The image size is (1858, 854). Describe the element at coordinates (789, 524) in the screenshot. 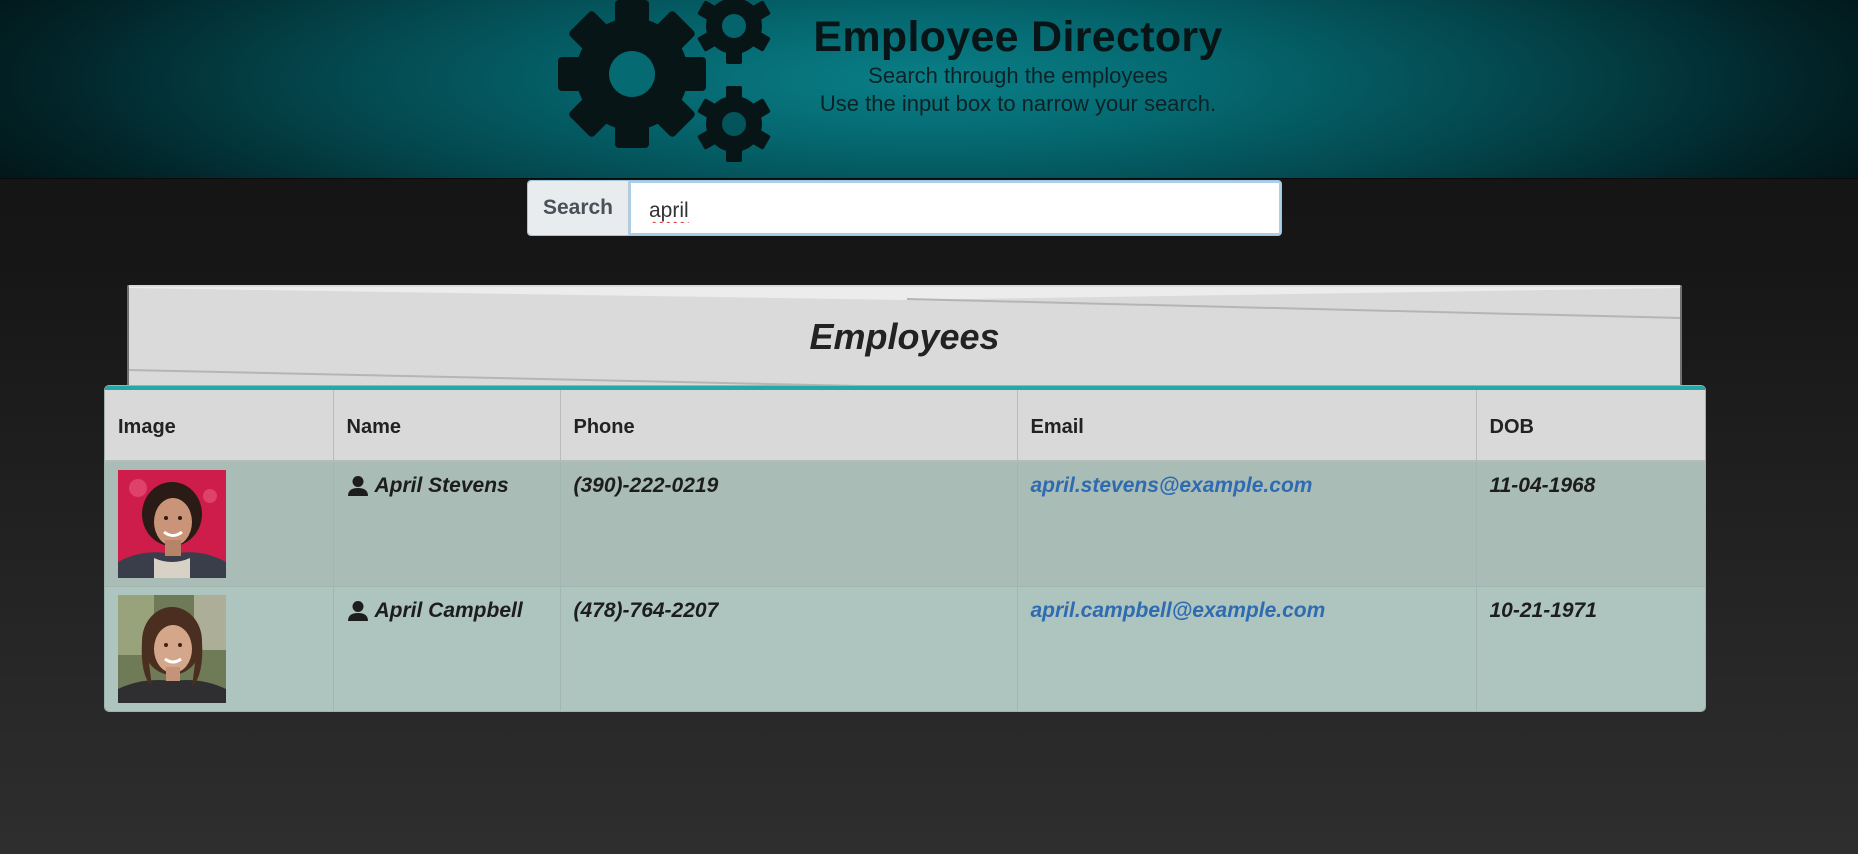

I see `phone-cell: (390)-222-0219` at that location.